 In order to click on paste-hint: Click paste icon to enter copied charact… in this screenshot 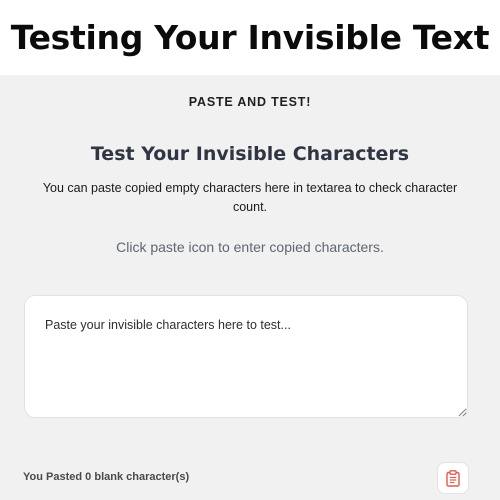, I will do `click(250, 247)`.